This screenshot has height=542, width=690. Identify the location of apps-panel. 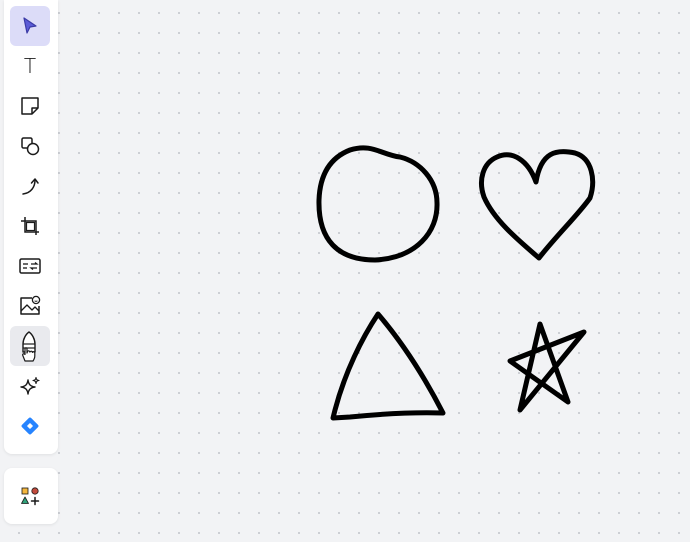
(31, 496).